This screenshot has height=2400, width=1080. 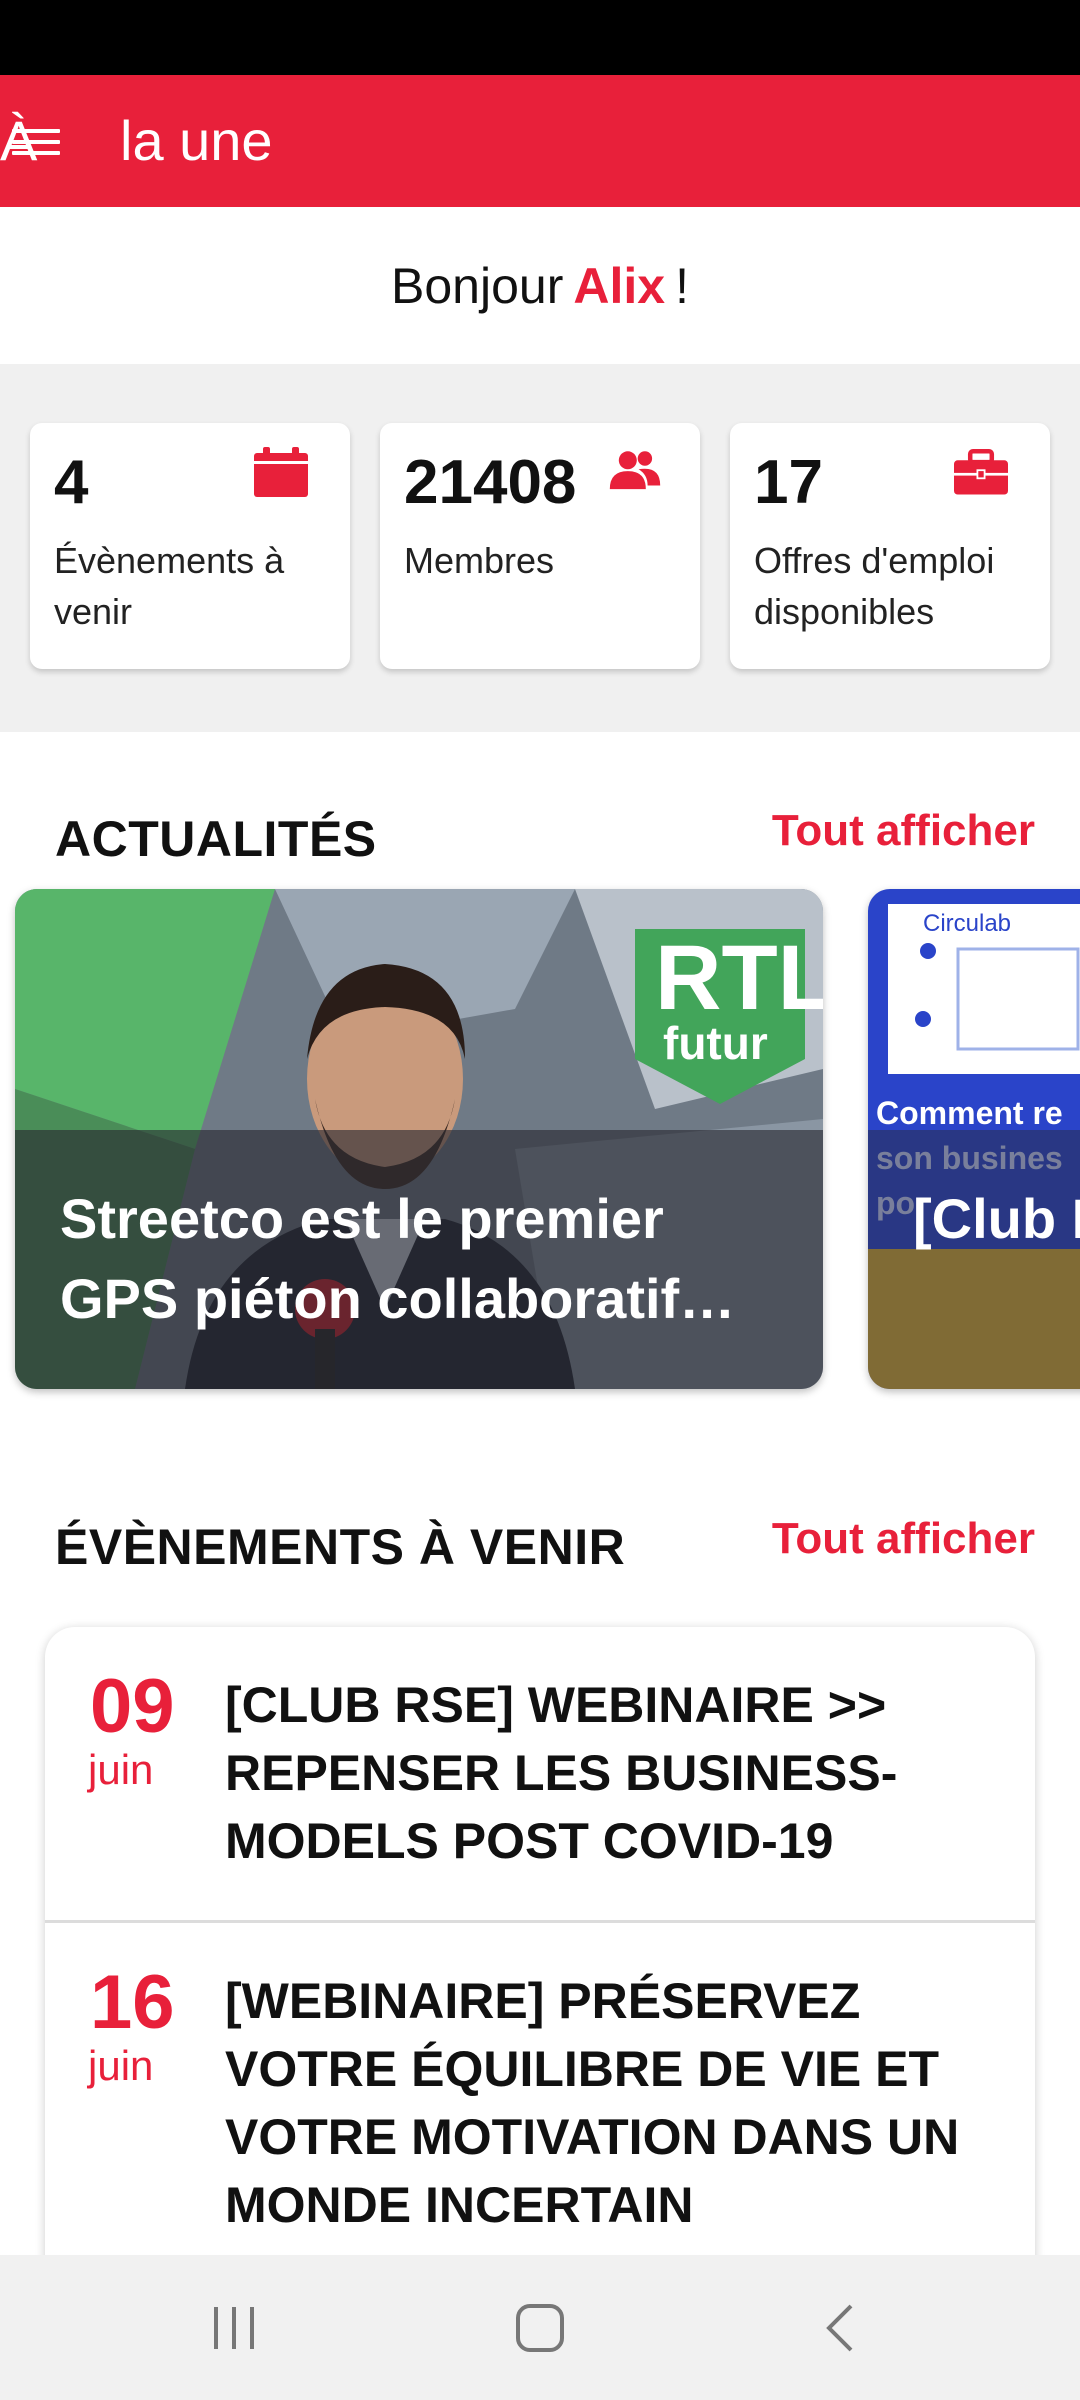 I want to click on users-icon, so click(x=635, y=470).